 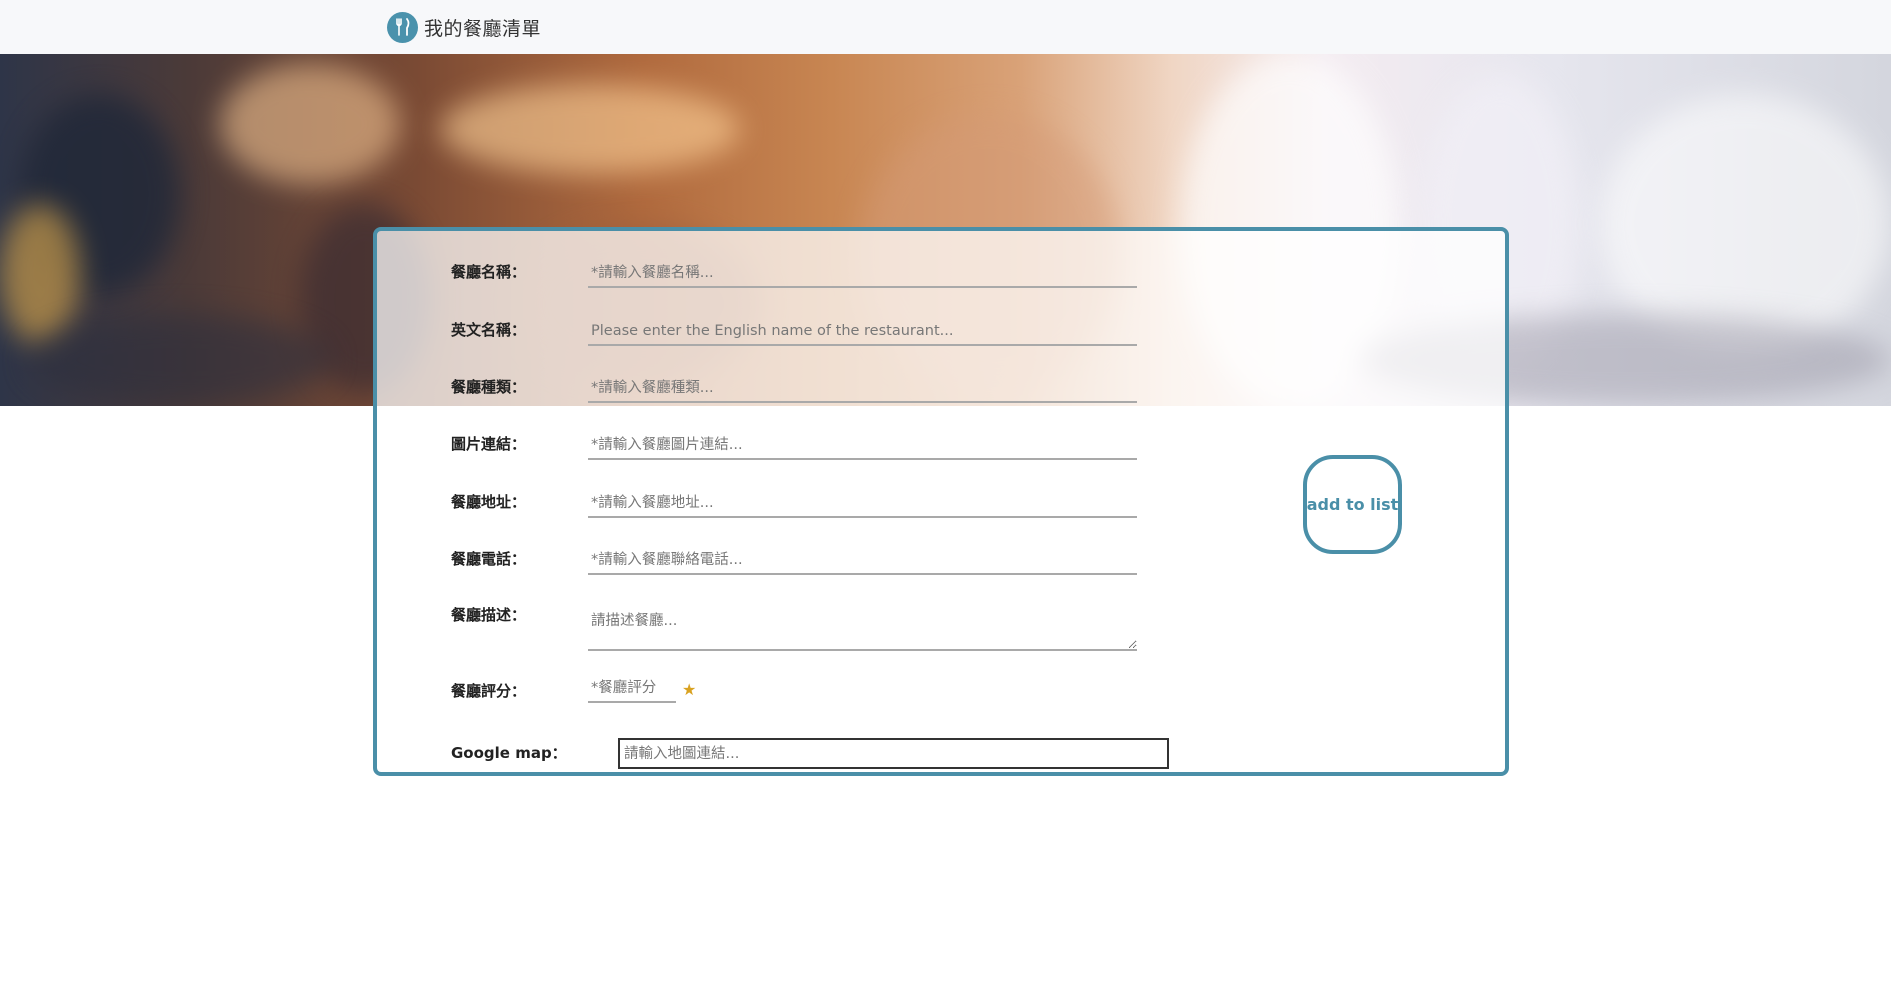 What do you see at coordinates (509, 753) in the screenshot?
I see `google-map-label: Google map：` at bounding box center [509, 753].